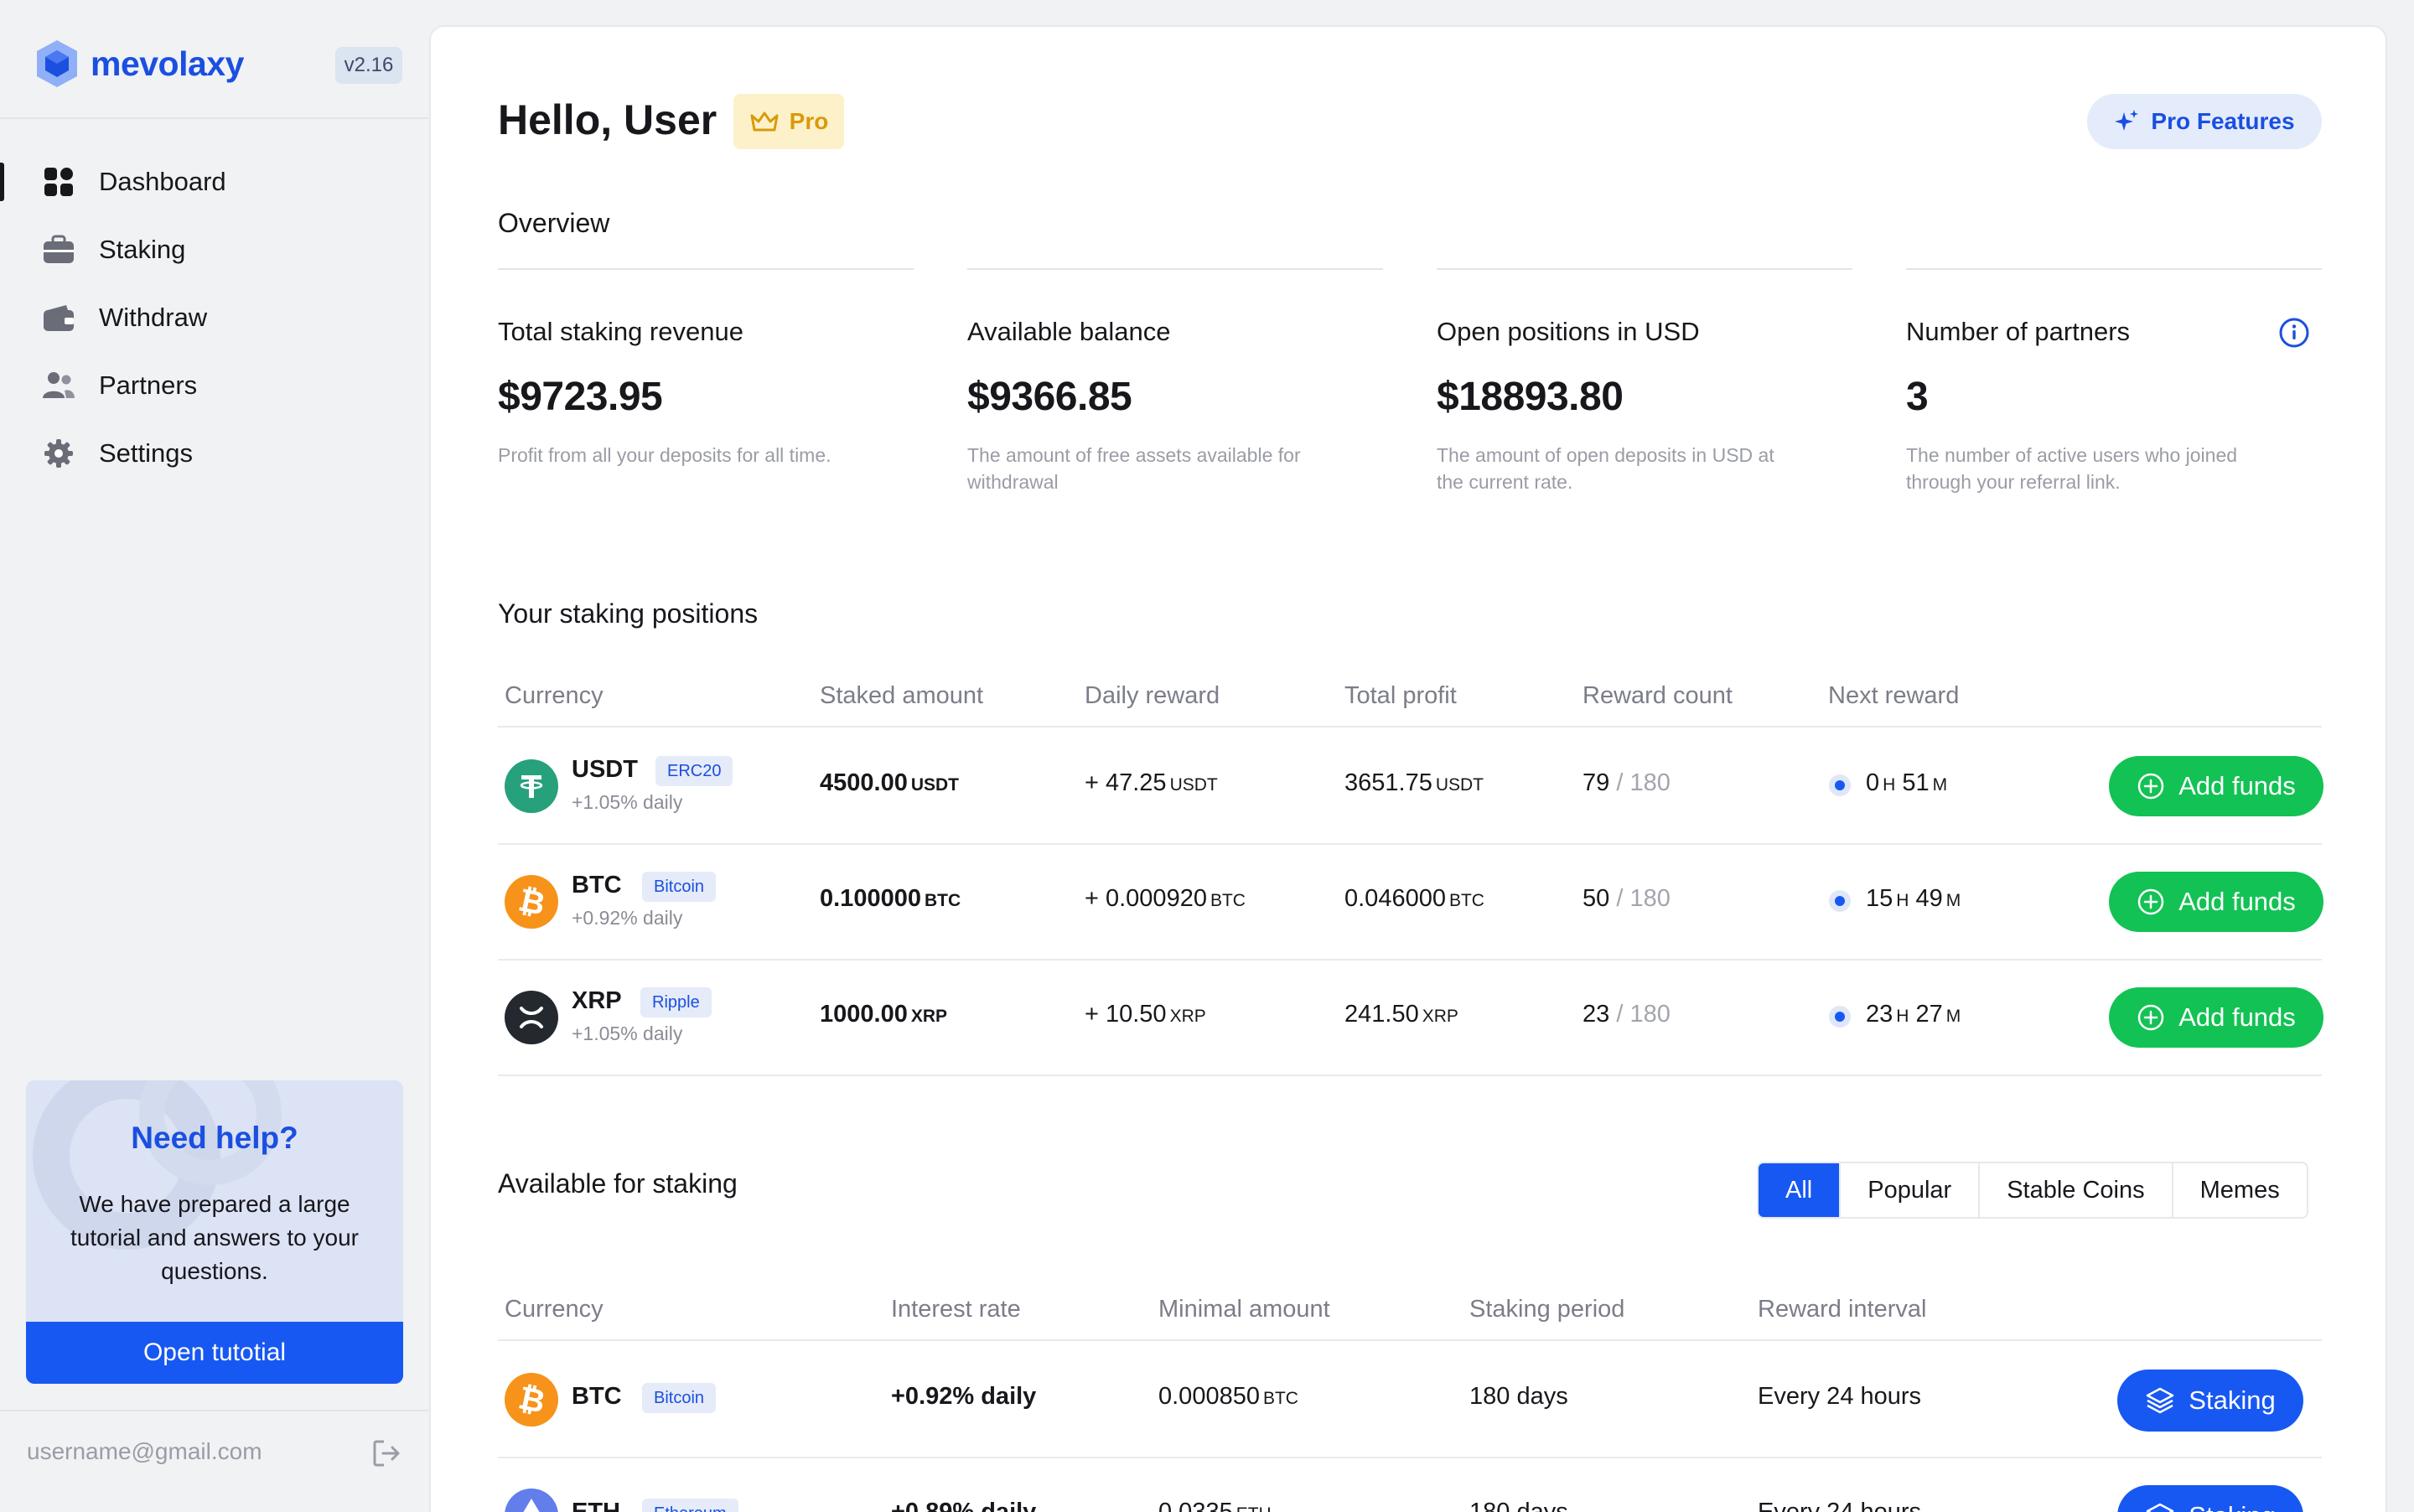 Image resolution: width=2414 pixels, height=1512 pixels. What do you see at coordinates (59, 250) in the screenshot?
I see `briefcase-icon` at bounding box center [59, 250].